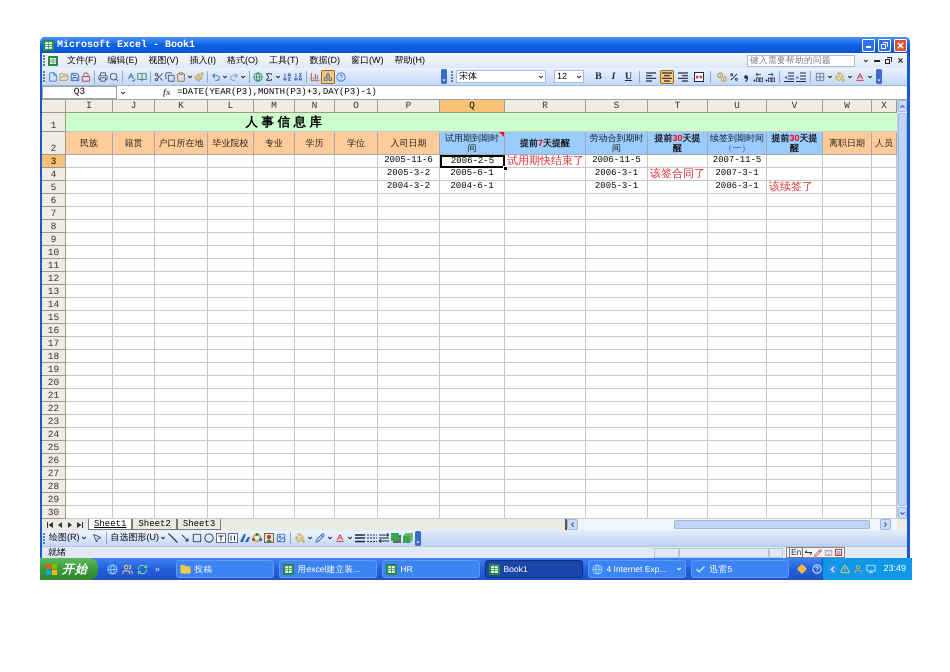  I want to click on row-header: 29, so click(54, 499).